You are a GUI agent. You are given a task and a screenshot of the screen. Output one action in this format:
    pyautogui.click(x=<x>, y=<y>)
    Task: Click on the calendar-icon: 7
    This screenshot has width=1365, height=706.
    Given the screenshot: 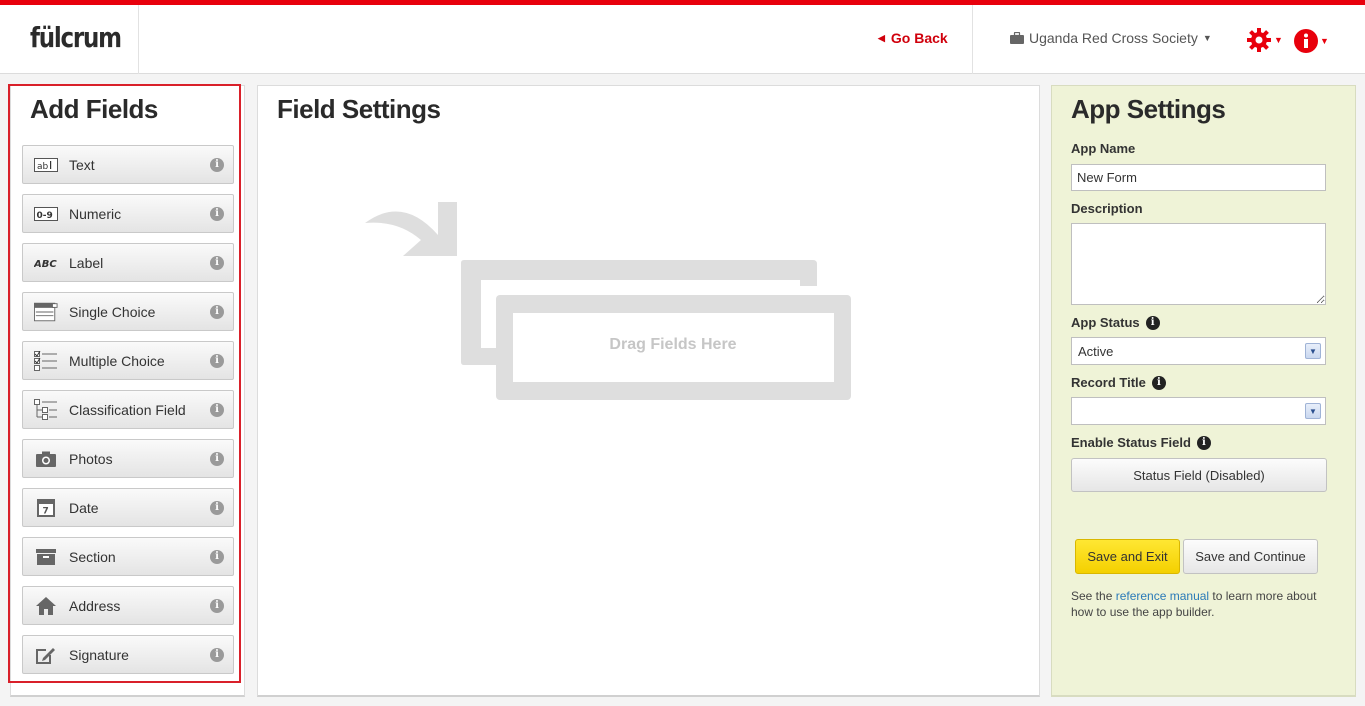 What is the action you would take?
    pyautogui.click(x=46, y=507)
    